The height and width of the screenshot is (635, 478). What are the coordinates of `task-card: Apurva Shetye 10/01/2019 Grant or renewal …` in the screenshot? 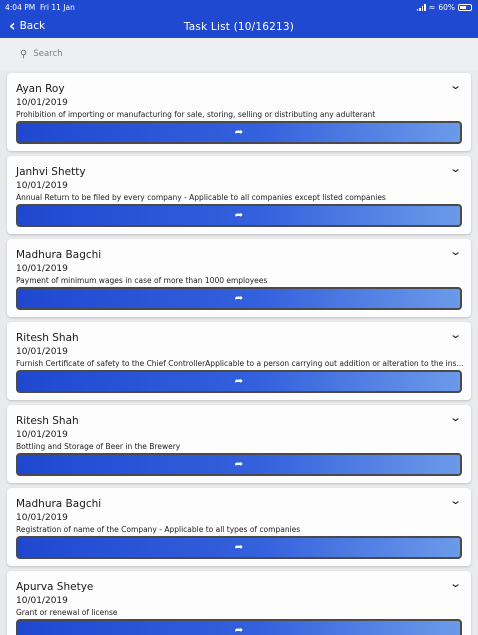 It's located at (239, 603).